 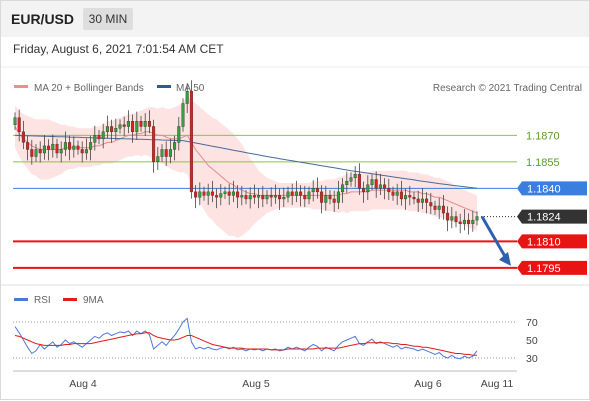 What do you see at coordinates (544, 218) in the screenshot?
I see `level-label-1.1824: 1.1824` at bounding box center [544, 218].